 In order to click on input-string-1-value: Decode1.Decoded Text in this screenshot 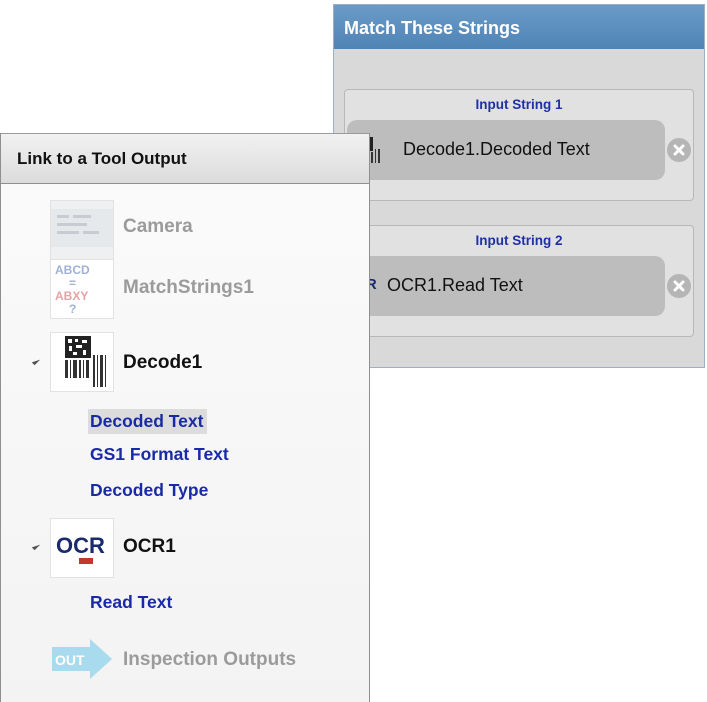, I will do `click(496, 149)`.